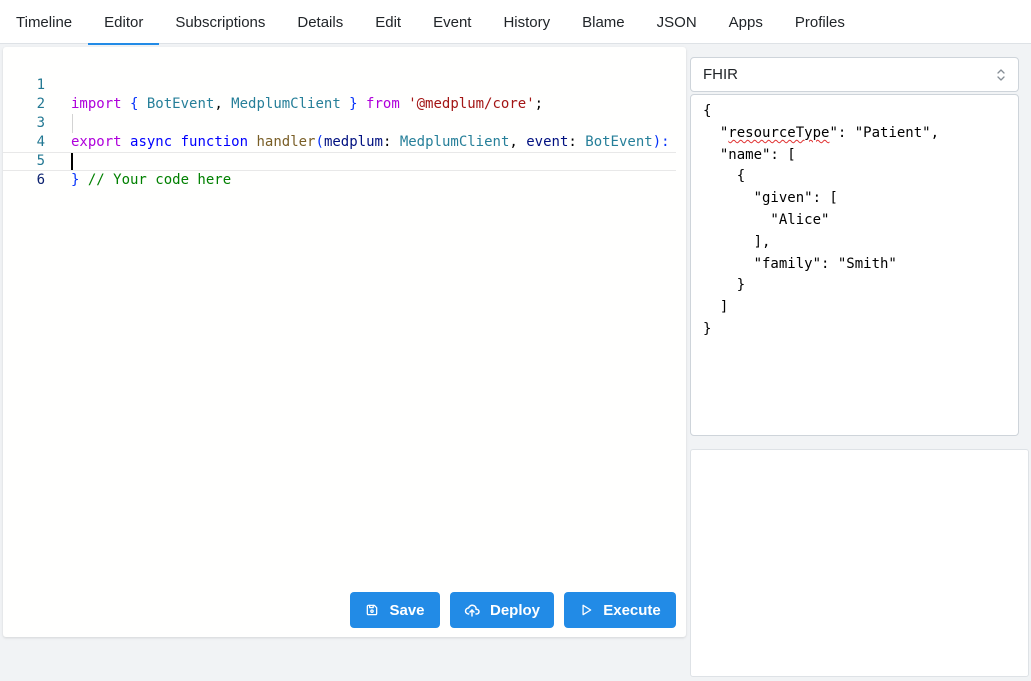 The image size is (1031, 681). What do you see at coordinates (749, 154) in the screenshot?
I see `json-line: "name": [` at bounding box center [749, 154].